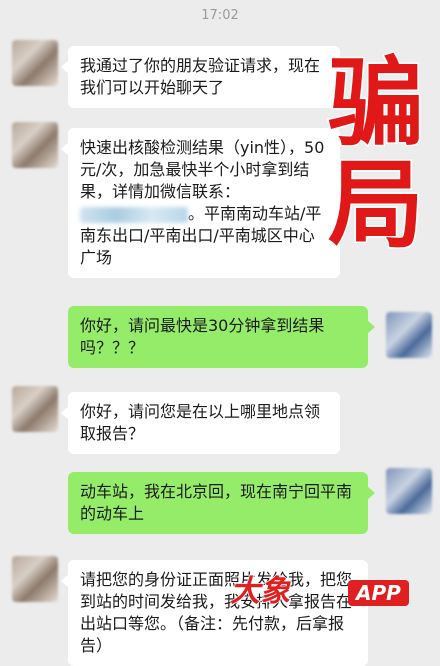  What do you see at coordinates (134, 214) in the screenshot?
I see `redacted-wechat-id` at bounding box center [134, 214].